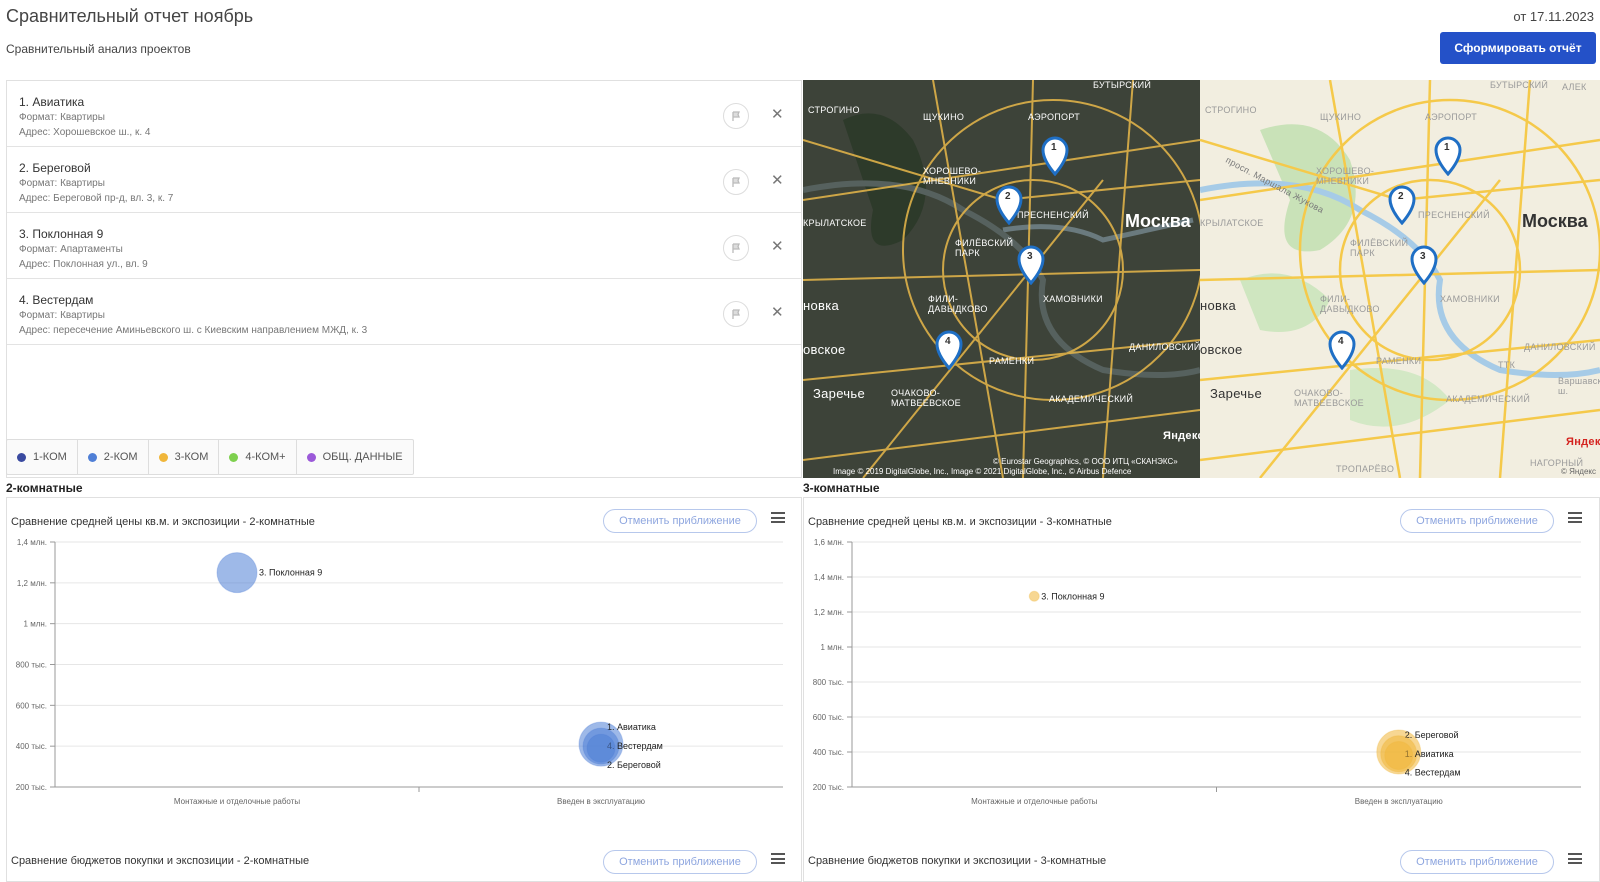 This screenshot has height=882, width=1600. I want to click on legend-item-1kom: 1-КОМ, so click(42, 457).